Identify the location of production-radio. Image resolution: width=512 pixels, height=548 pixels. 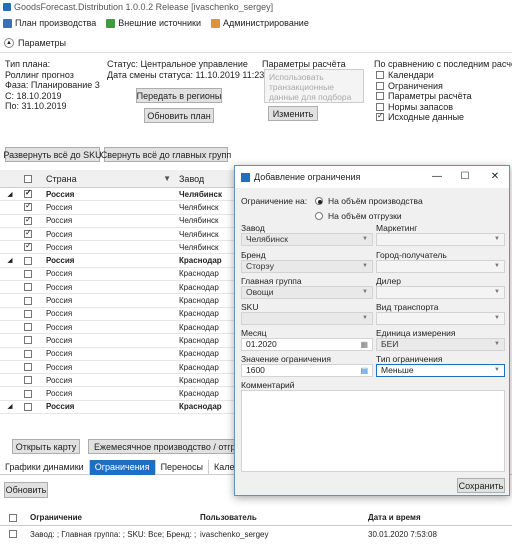
(319, 201).